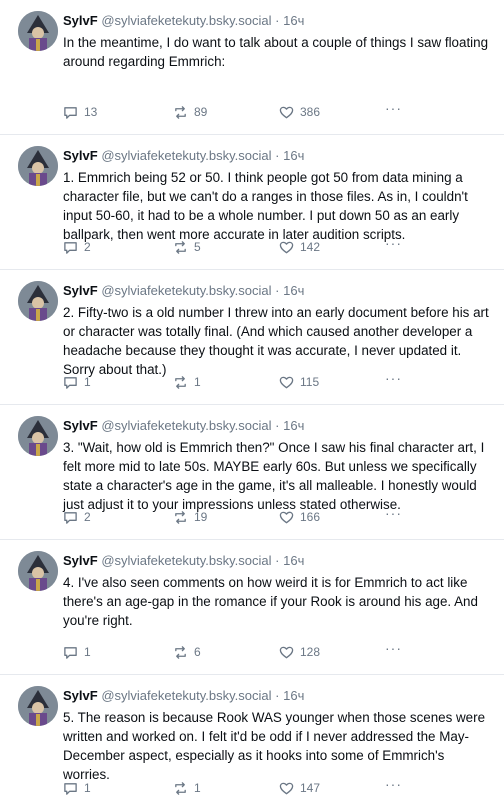  Describe the element at coordinates (87, 517) in the screenshot. I see `reply-count: 2` at that location.